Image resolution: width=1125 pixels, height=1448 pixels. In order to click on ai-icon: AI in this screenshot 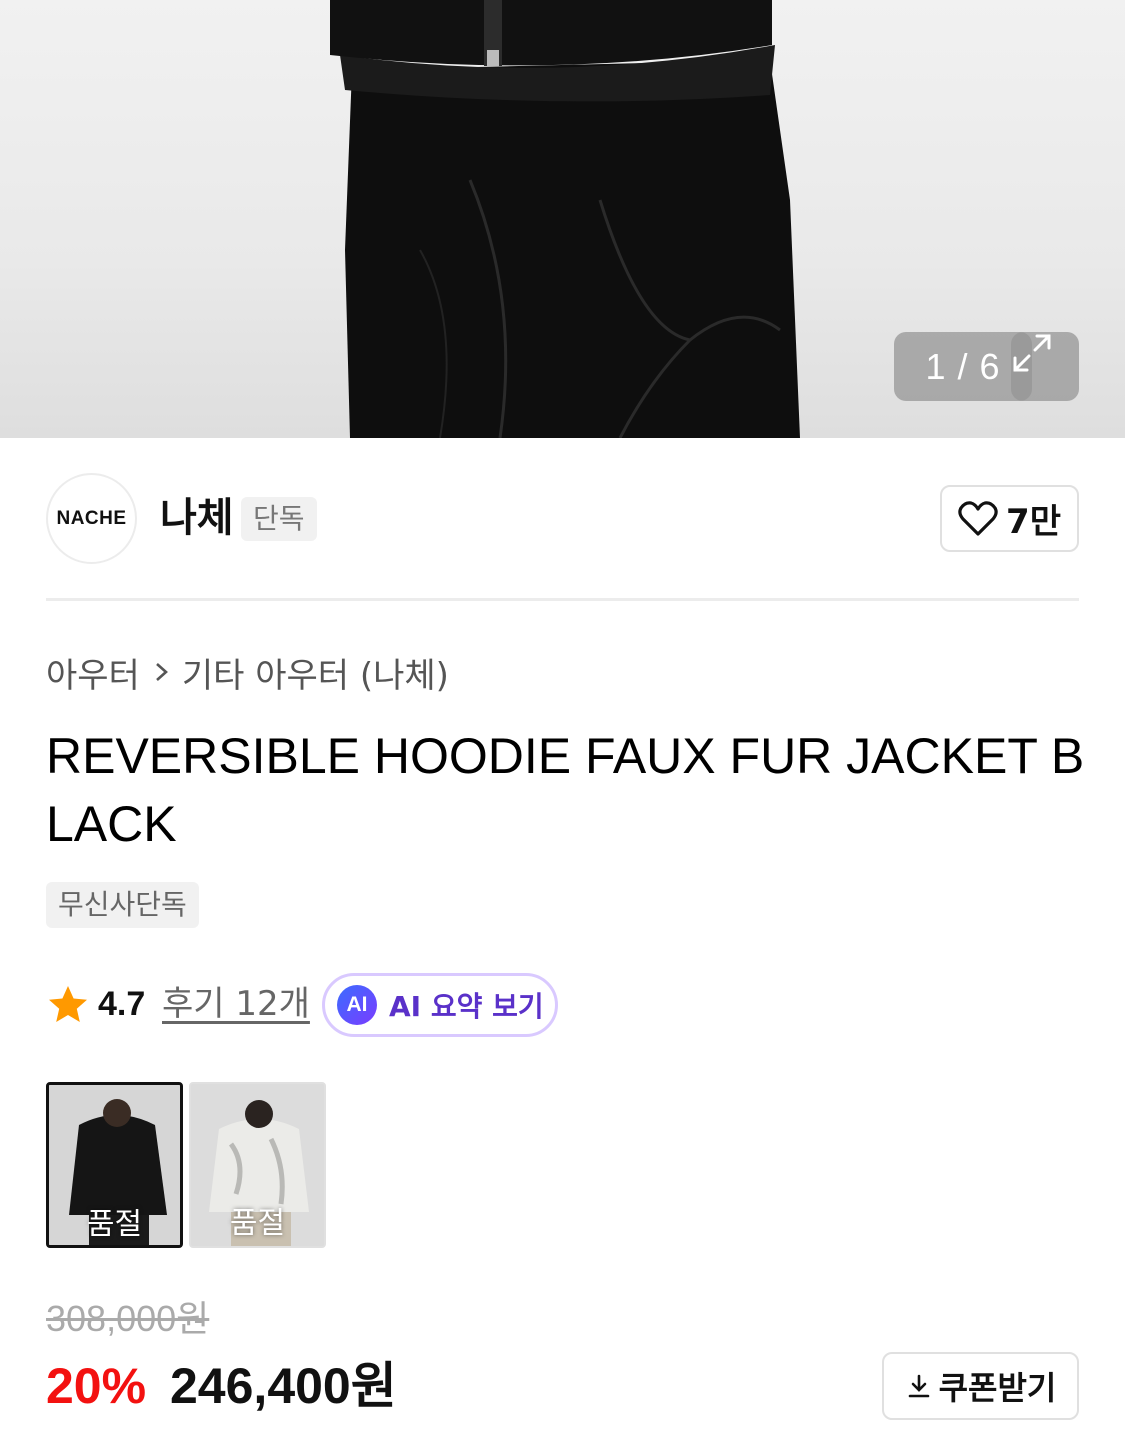, I will do `click(357, 1005)`.